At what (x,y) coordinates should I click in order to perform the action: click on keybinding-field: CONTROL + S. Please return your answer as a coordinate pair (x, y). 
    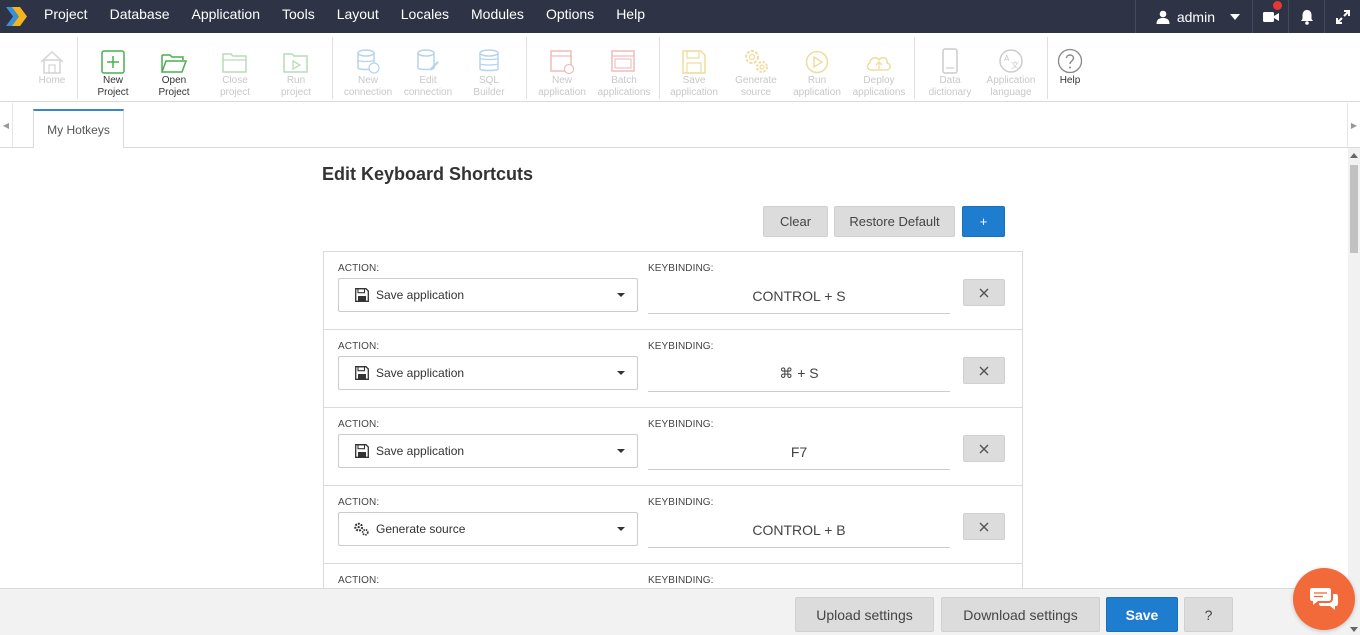
    Looking at the image, I should click on (799, 296).